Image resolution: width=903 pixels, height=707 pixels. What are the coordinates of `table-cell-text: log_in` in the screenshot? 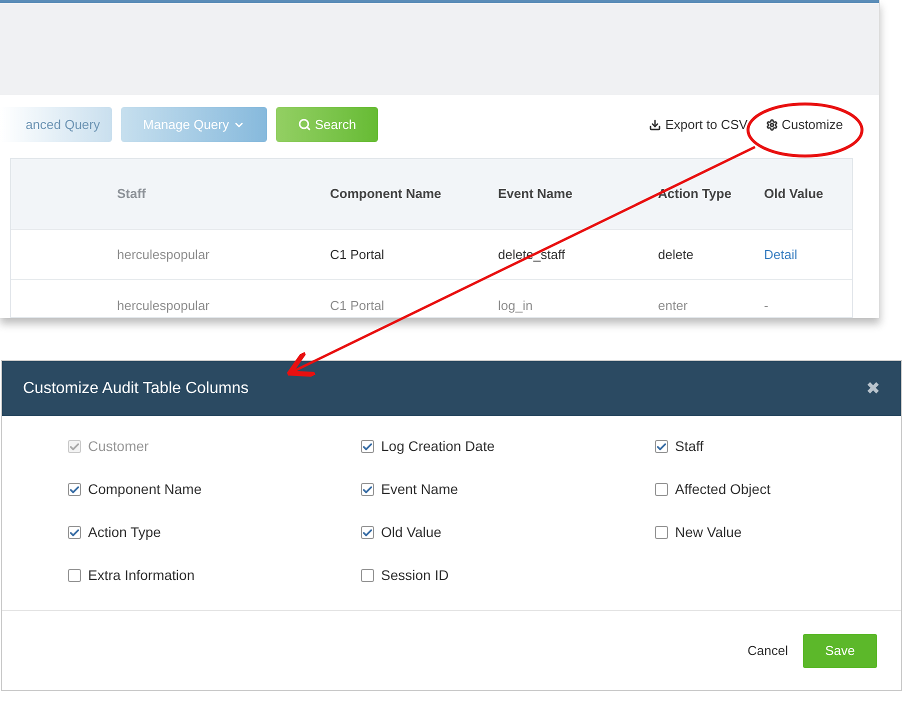 It's located at (516, 307).